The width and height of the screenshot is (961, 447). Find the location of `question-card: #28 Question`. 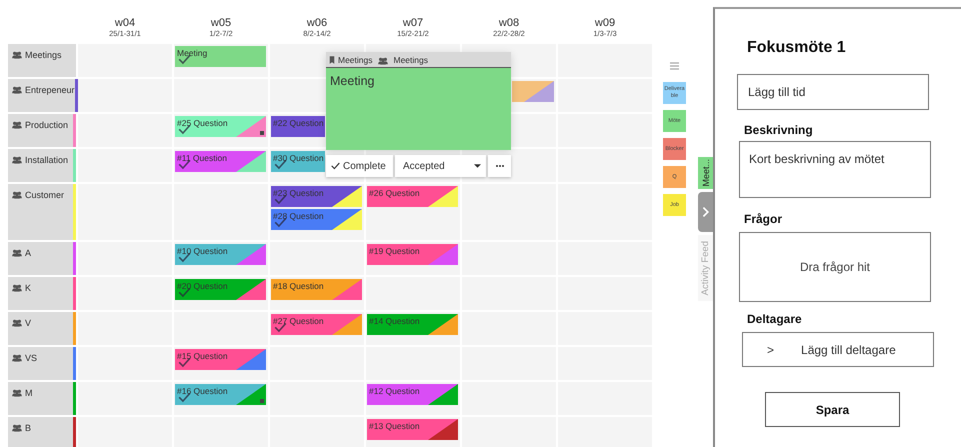

question-card: #28 Question is located at coordinates (316, 219).